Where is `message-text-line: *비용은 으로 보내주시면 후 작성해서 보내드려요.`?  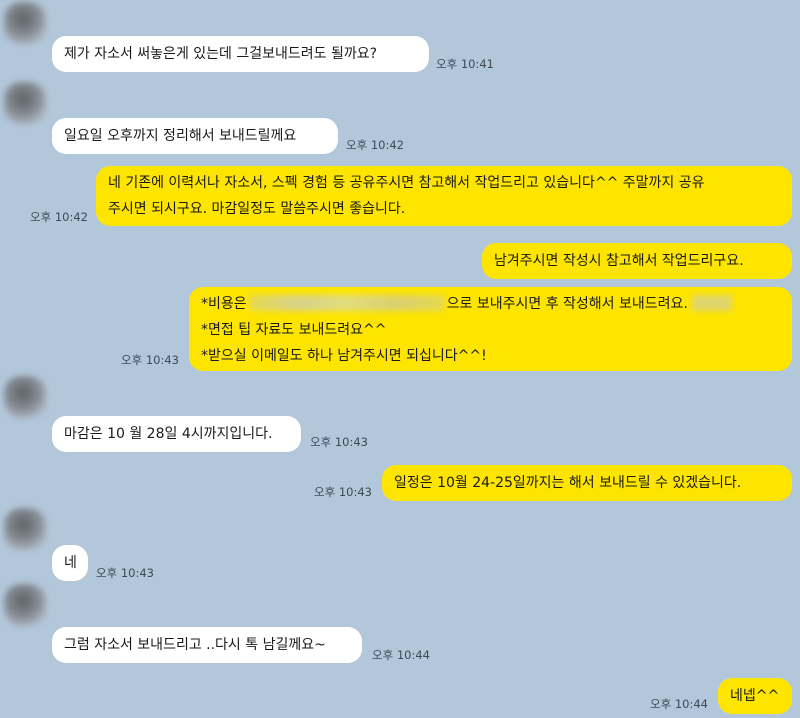 message-text-line: *비용은 으로 보내주시면 후 작성해서 보내드려요. is located at coordinates (490, 304).